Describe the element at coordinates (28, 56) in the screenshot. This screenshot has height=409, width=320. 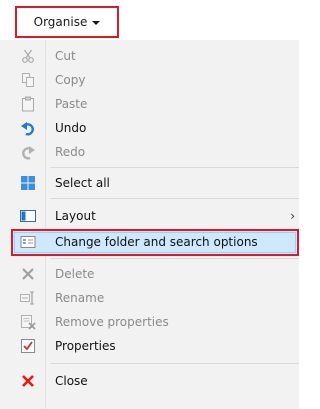
I see `scissors-icon` at that location.